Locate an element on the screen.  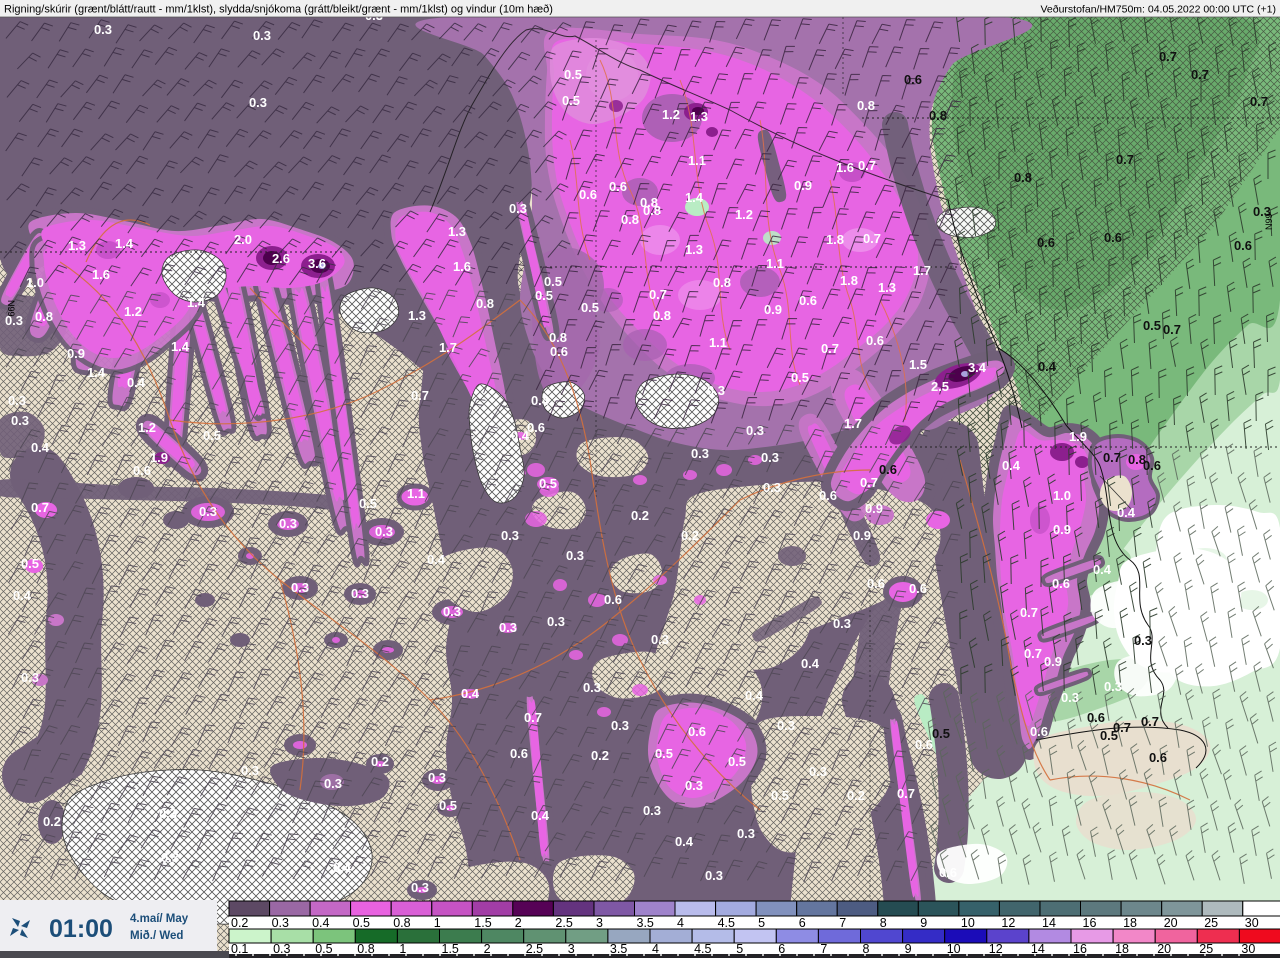
svg-text: 3.6 is located at coordinates (317, 263).